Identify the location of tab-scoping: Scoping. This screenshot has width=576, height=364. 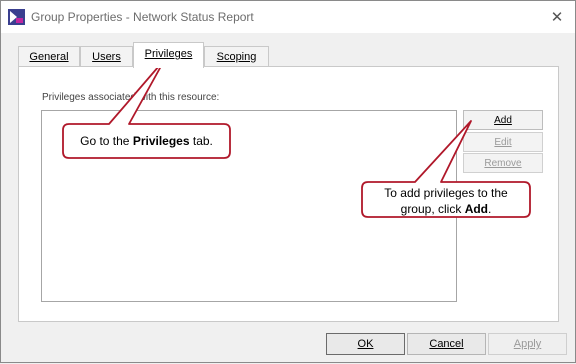
(236, 56).